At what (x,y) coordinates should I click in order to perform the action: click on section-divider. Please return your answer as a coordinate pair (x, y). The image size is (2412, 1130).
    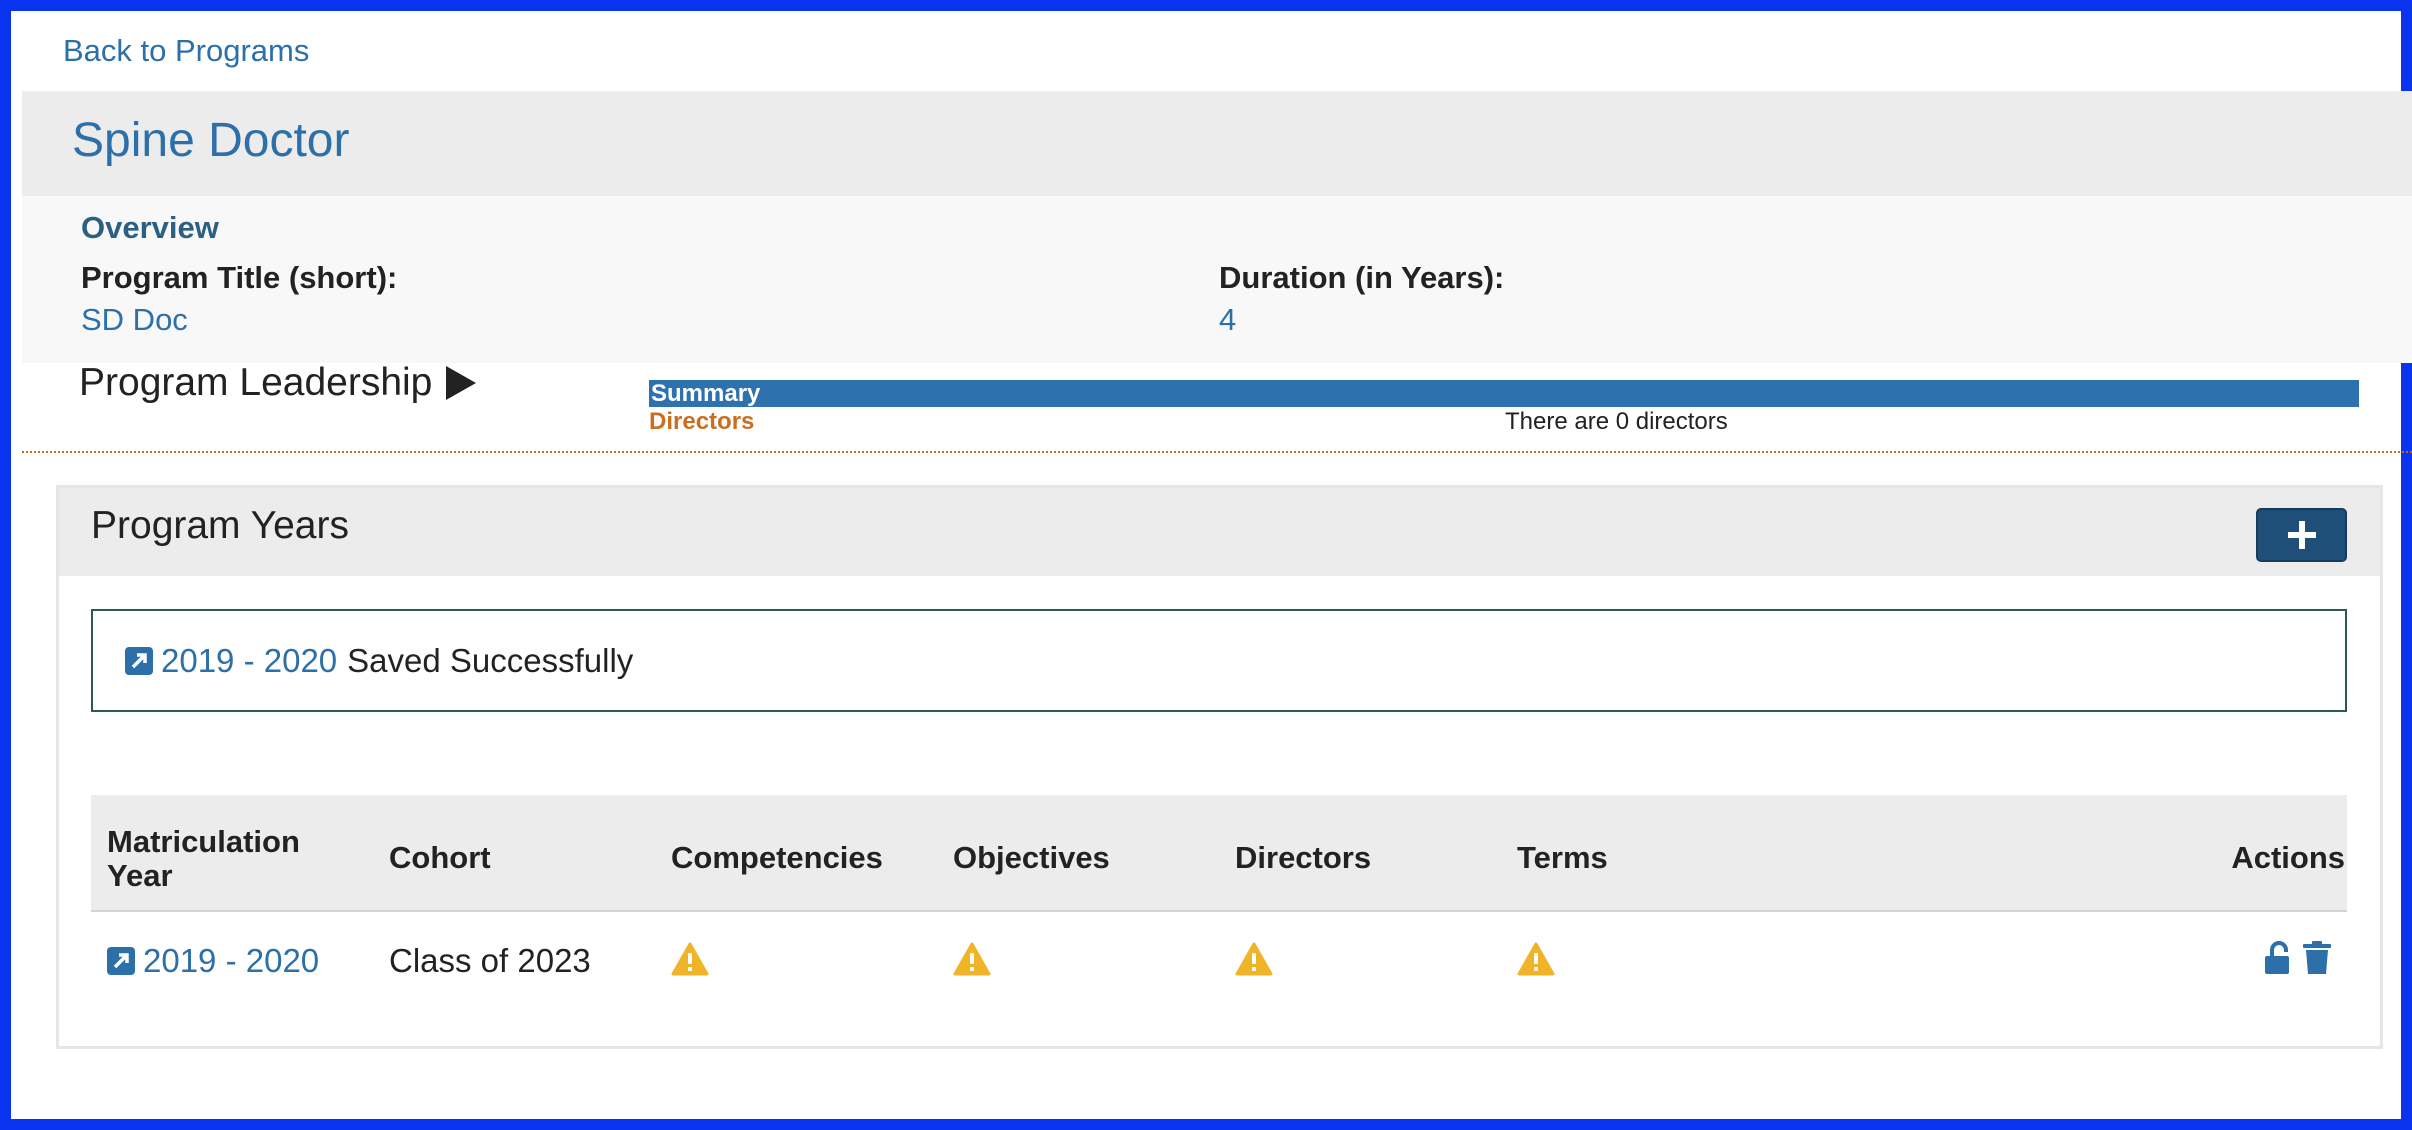
    Looking at the image, I should click on (1217, 452).